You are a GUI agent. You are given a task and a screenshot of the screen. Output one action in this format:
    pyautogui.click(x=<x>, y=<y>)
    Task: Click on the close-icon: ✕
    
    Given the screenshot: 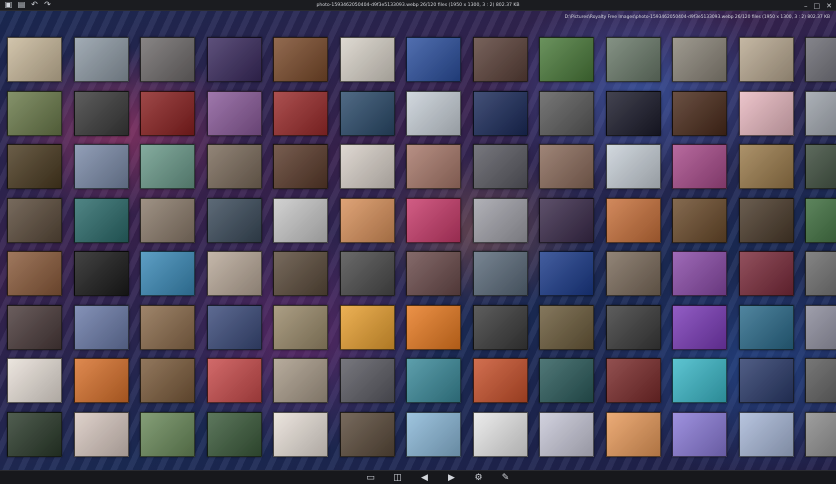 What is the action you would take?
    pyautogui.click(x=829, y=6)
    